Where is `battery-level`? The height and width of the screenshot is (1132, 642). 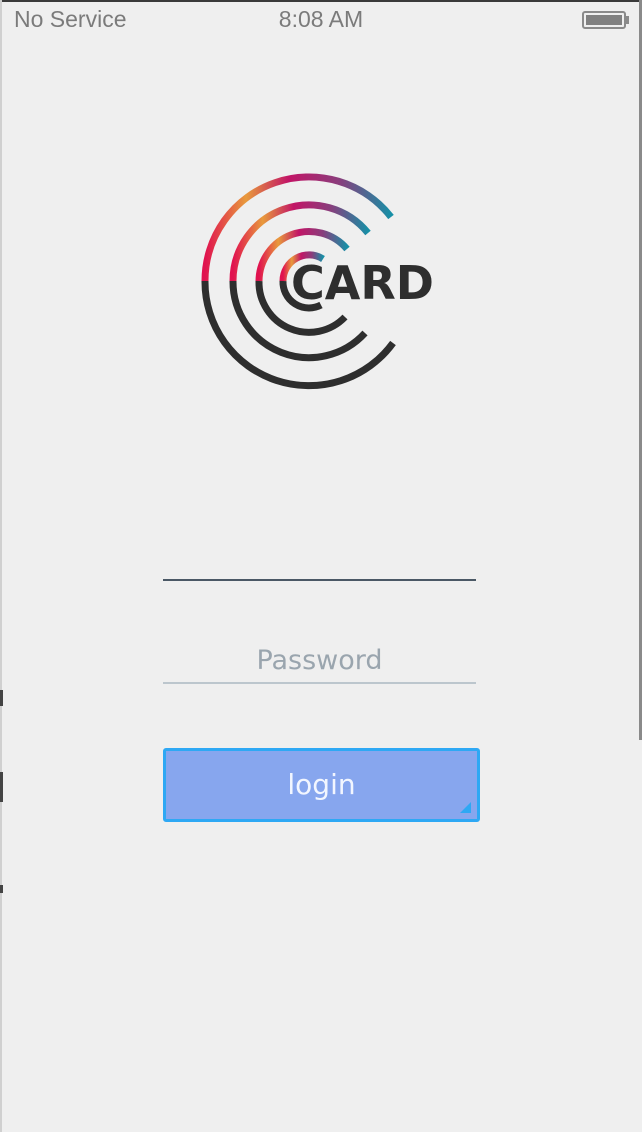 battery-level is located at coordinates (604, 20).